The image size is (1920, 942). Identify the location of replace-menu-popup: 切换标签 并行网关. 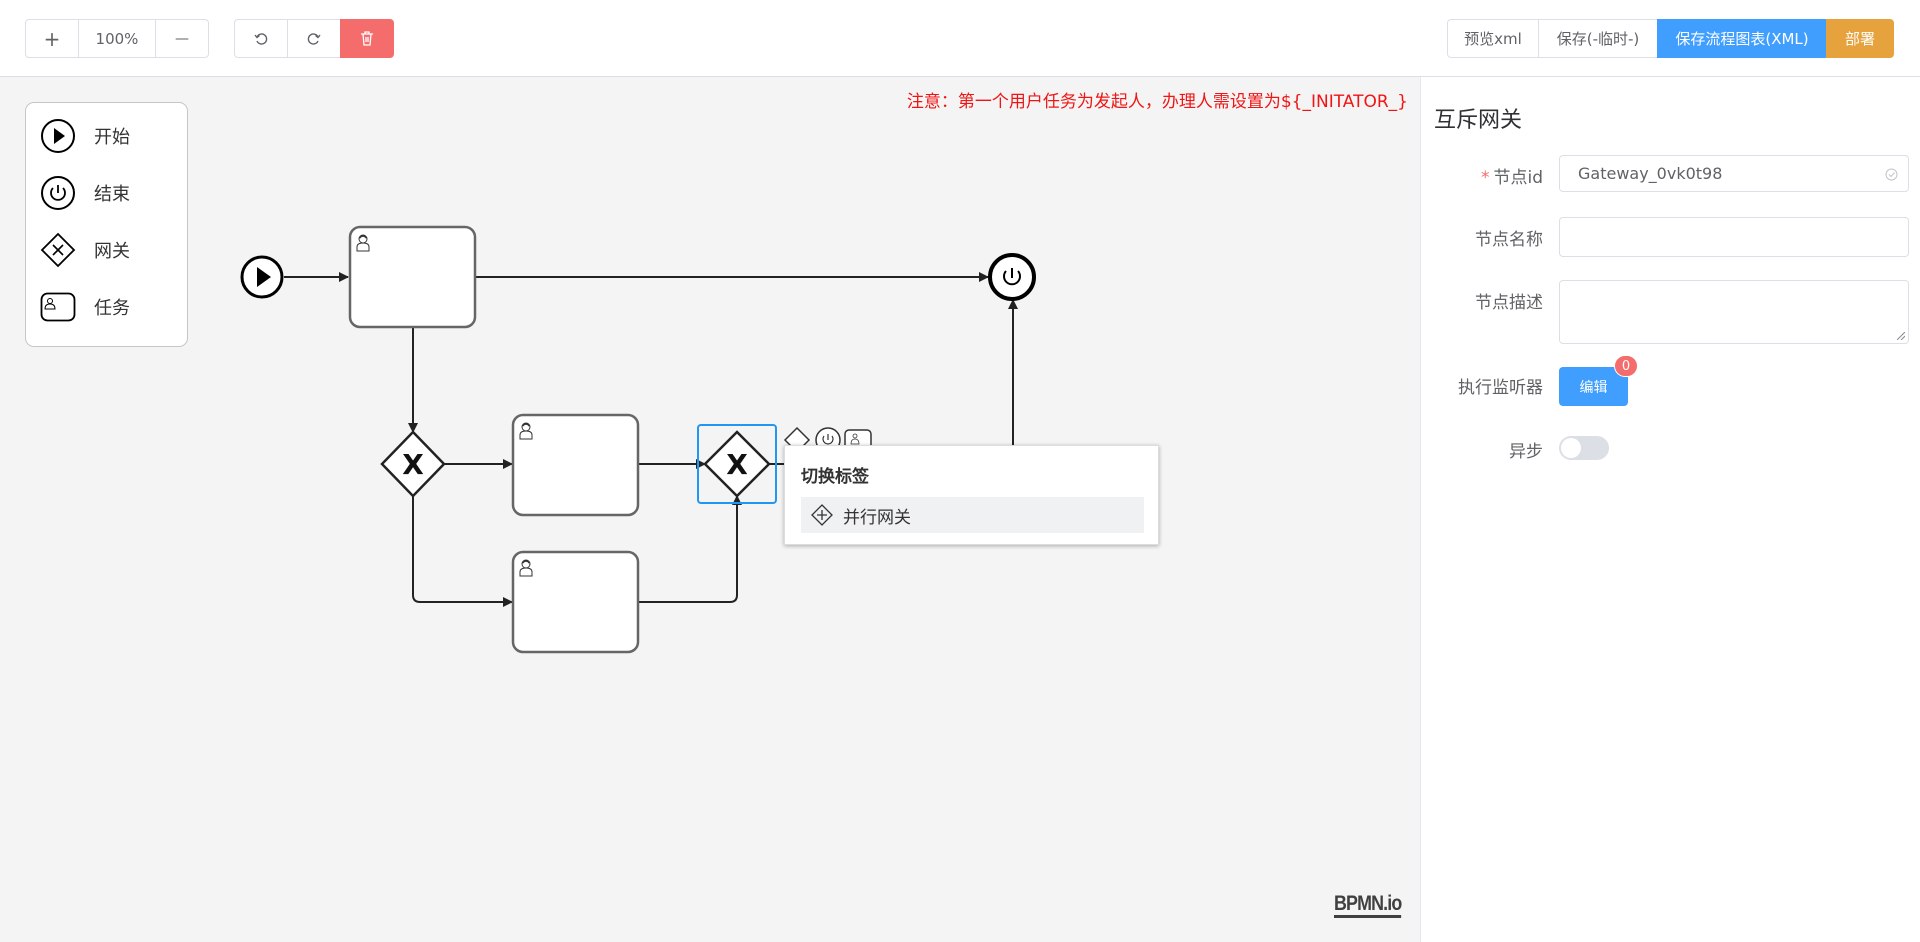
(971, 495).